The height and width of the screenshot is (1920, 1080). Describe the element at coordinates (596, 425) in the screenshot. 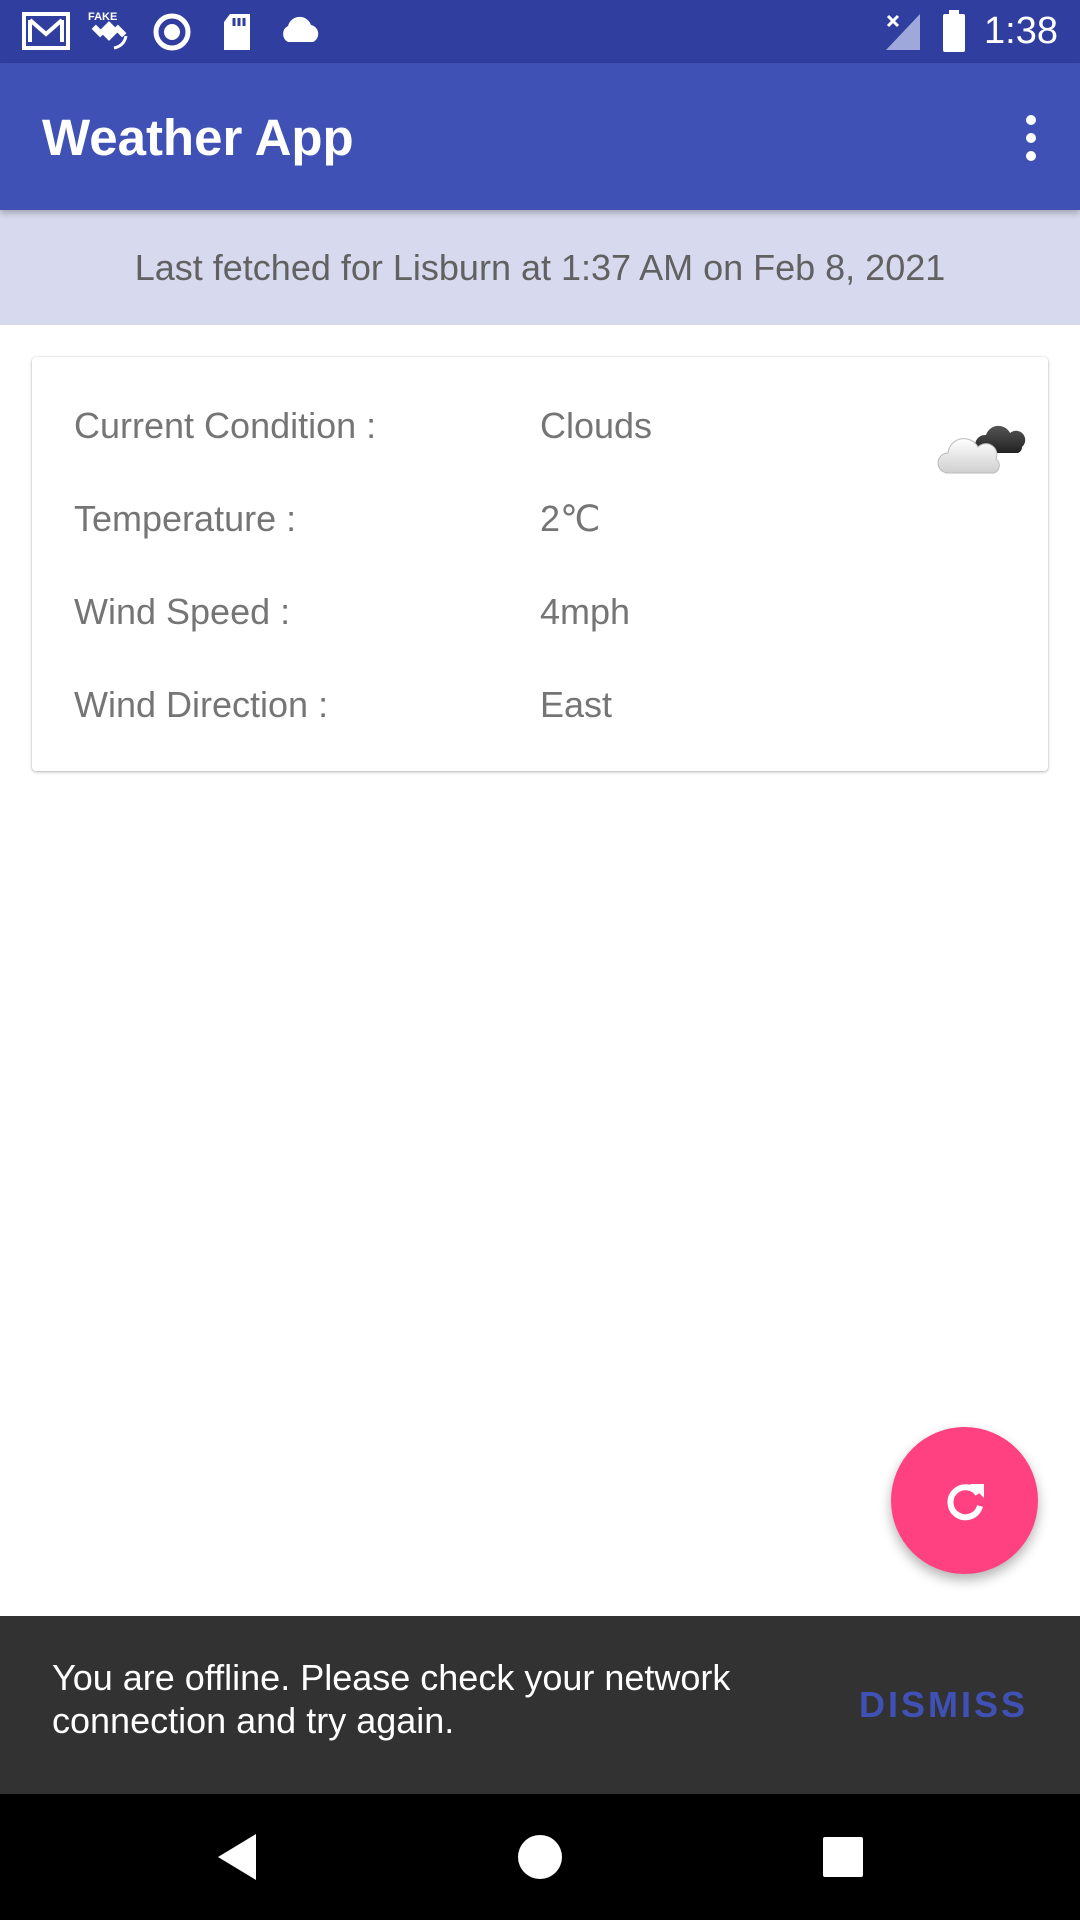

I see `condition-value: Clouds` at that location.